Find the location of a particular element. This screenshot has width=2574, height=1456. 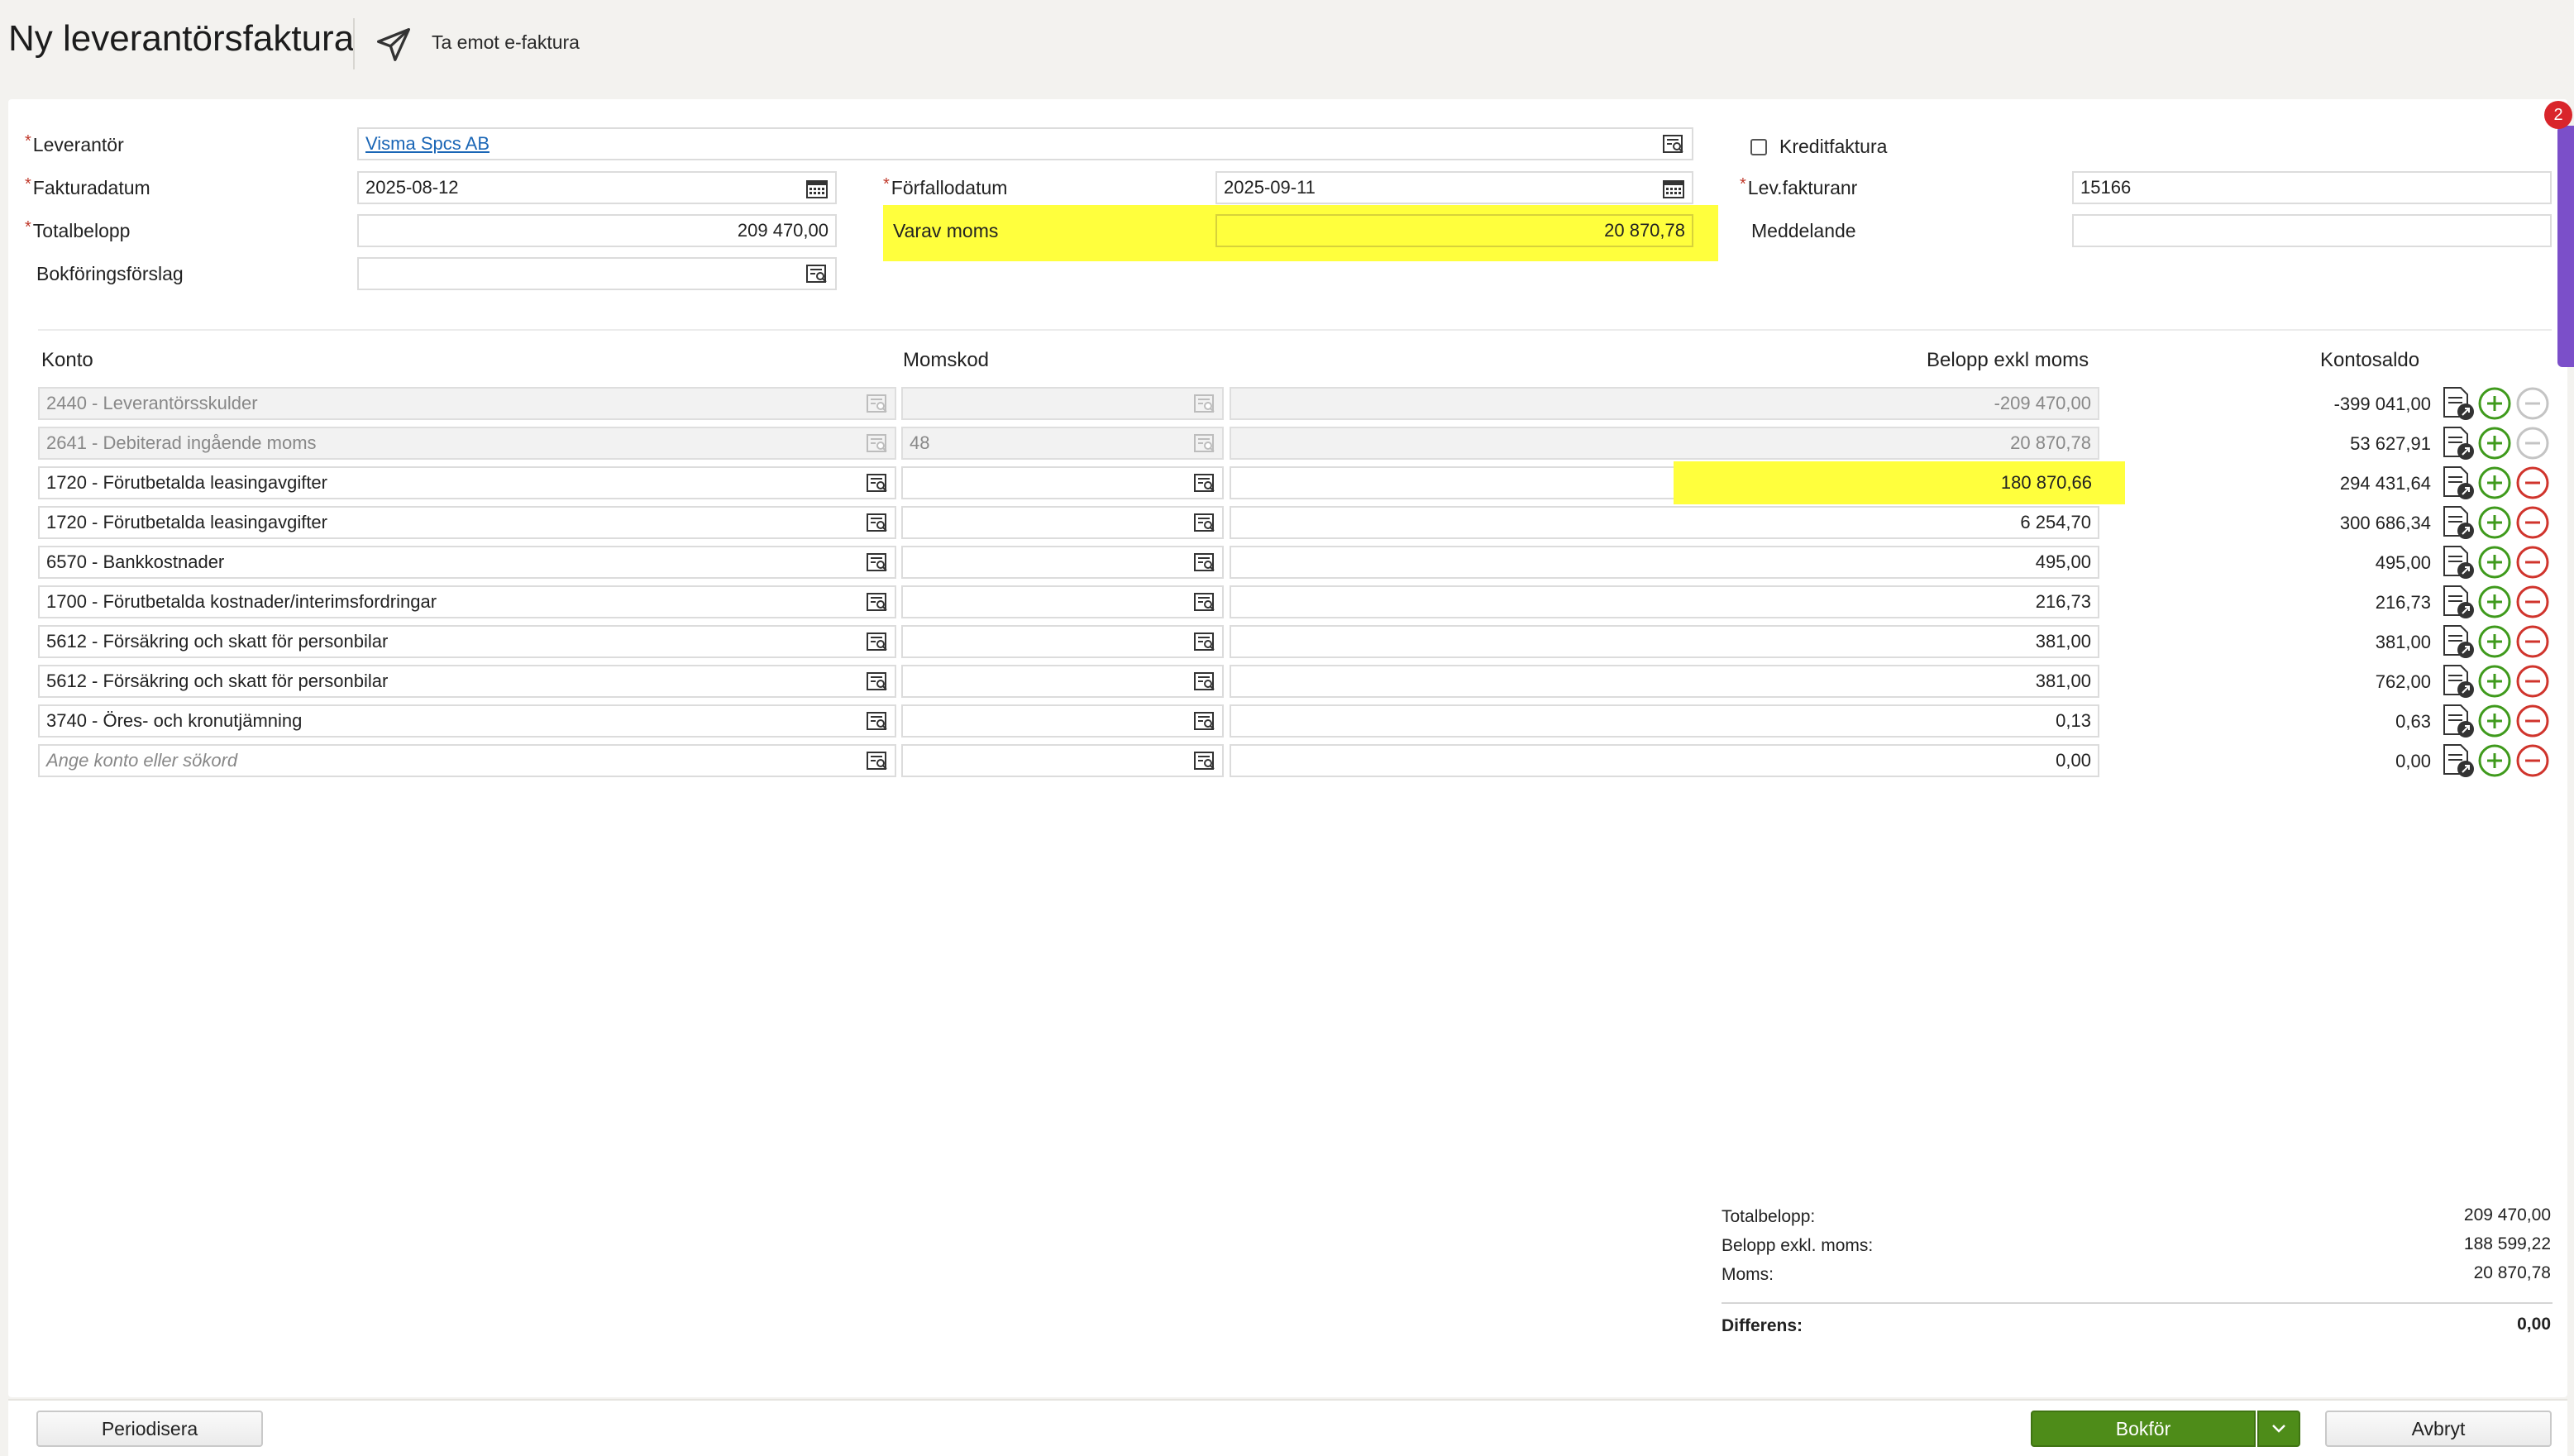

amount-input: 216,73 is located at coordinates (1664, 601).